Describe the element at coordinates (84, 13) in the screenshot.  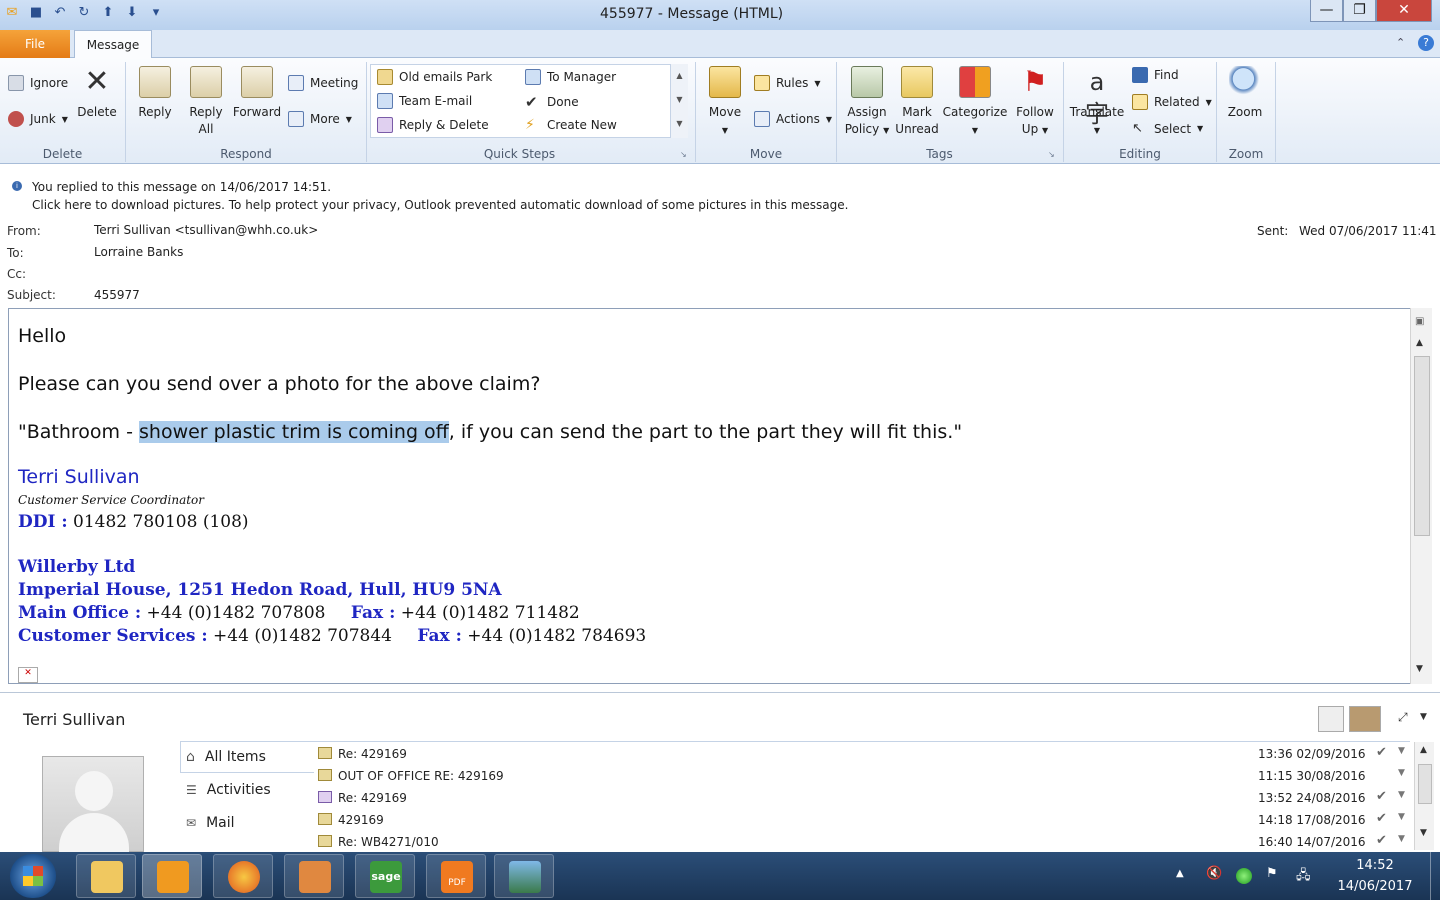
I see `redo-icon: ↻` at that location.